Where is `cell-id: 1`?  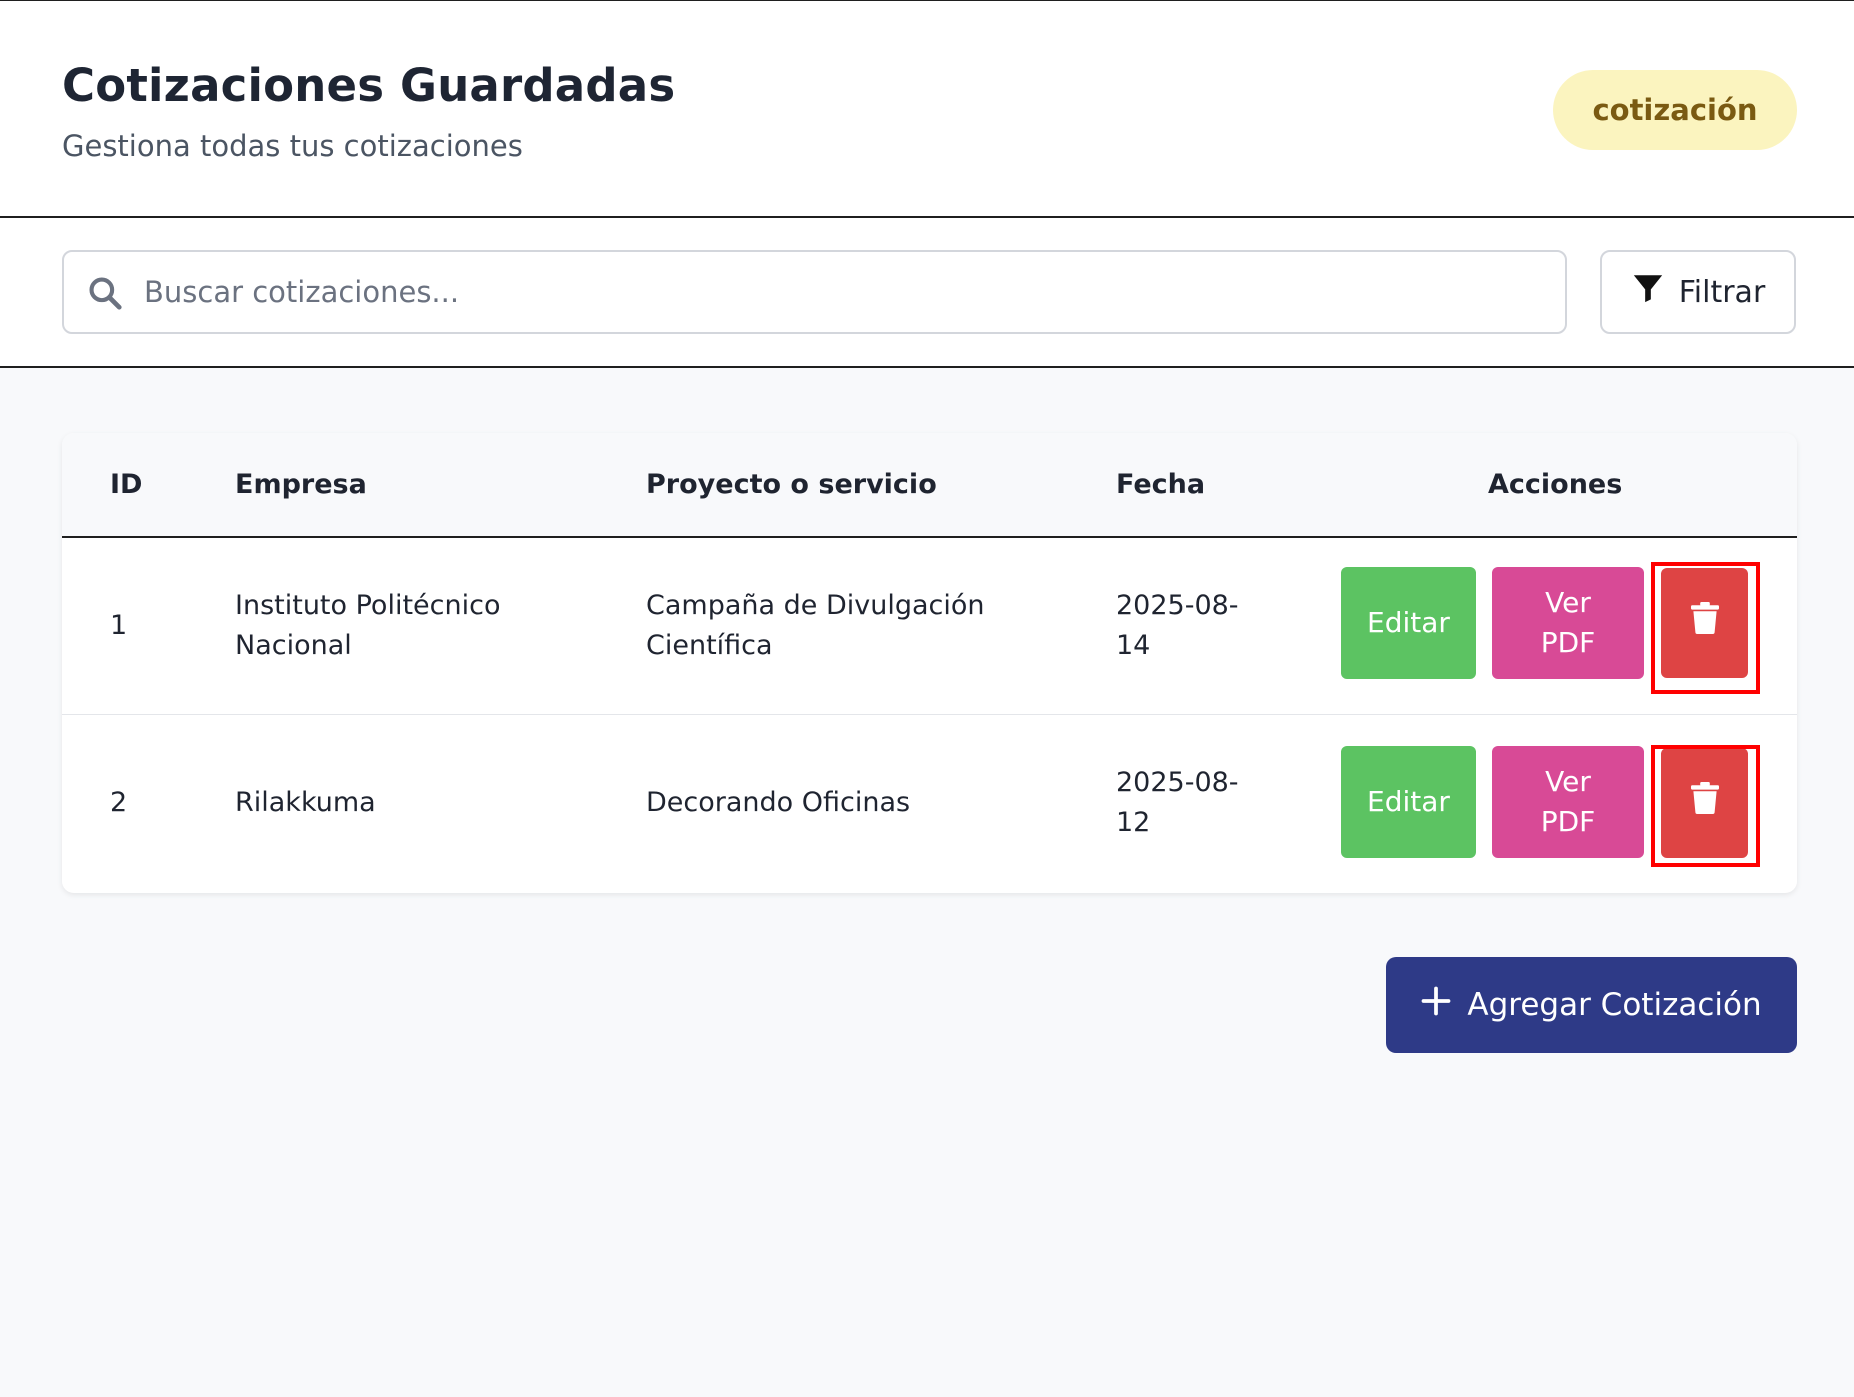
cell-id: 1 is located at coordinates (119, 625).